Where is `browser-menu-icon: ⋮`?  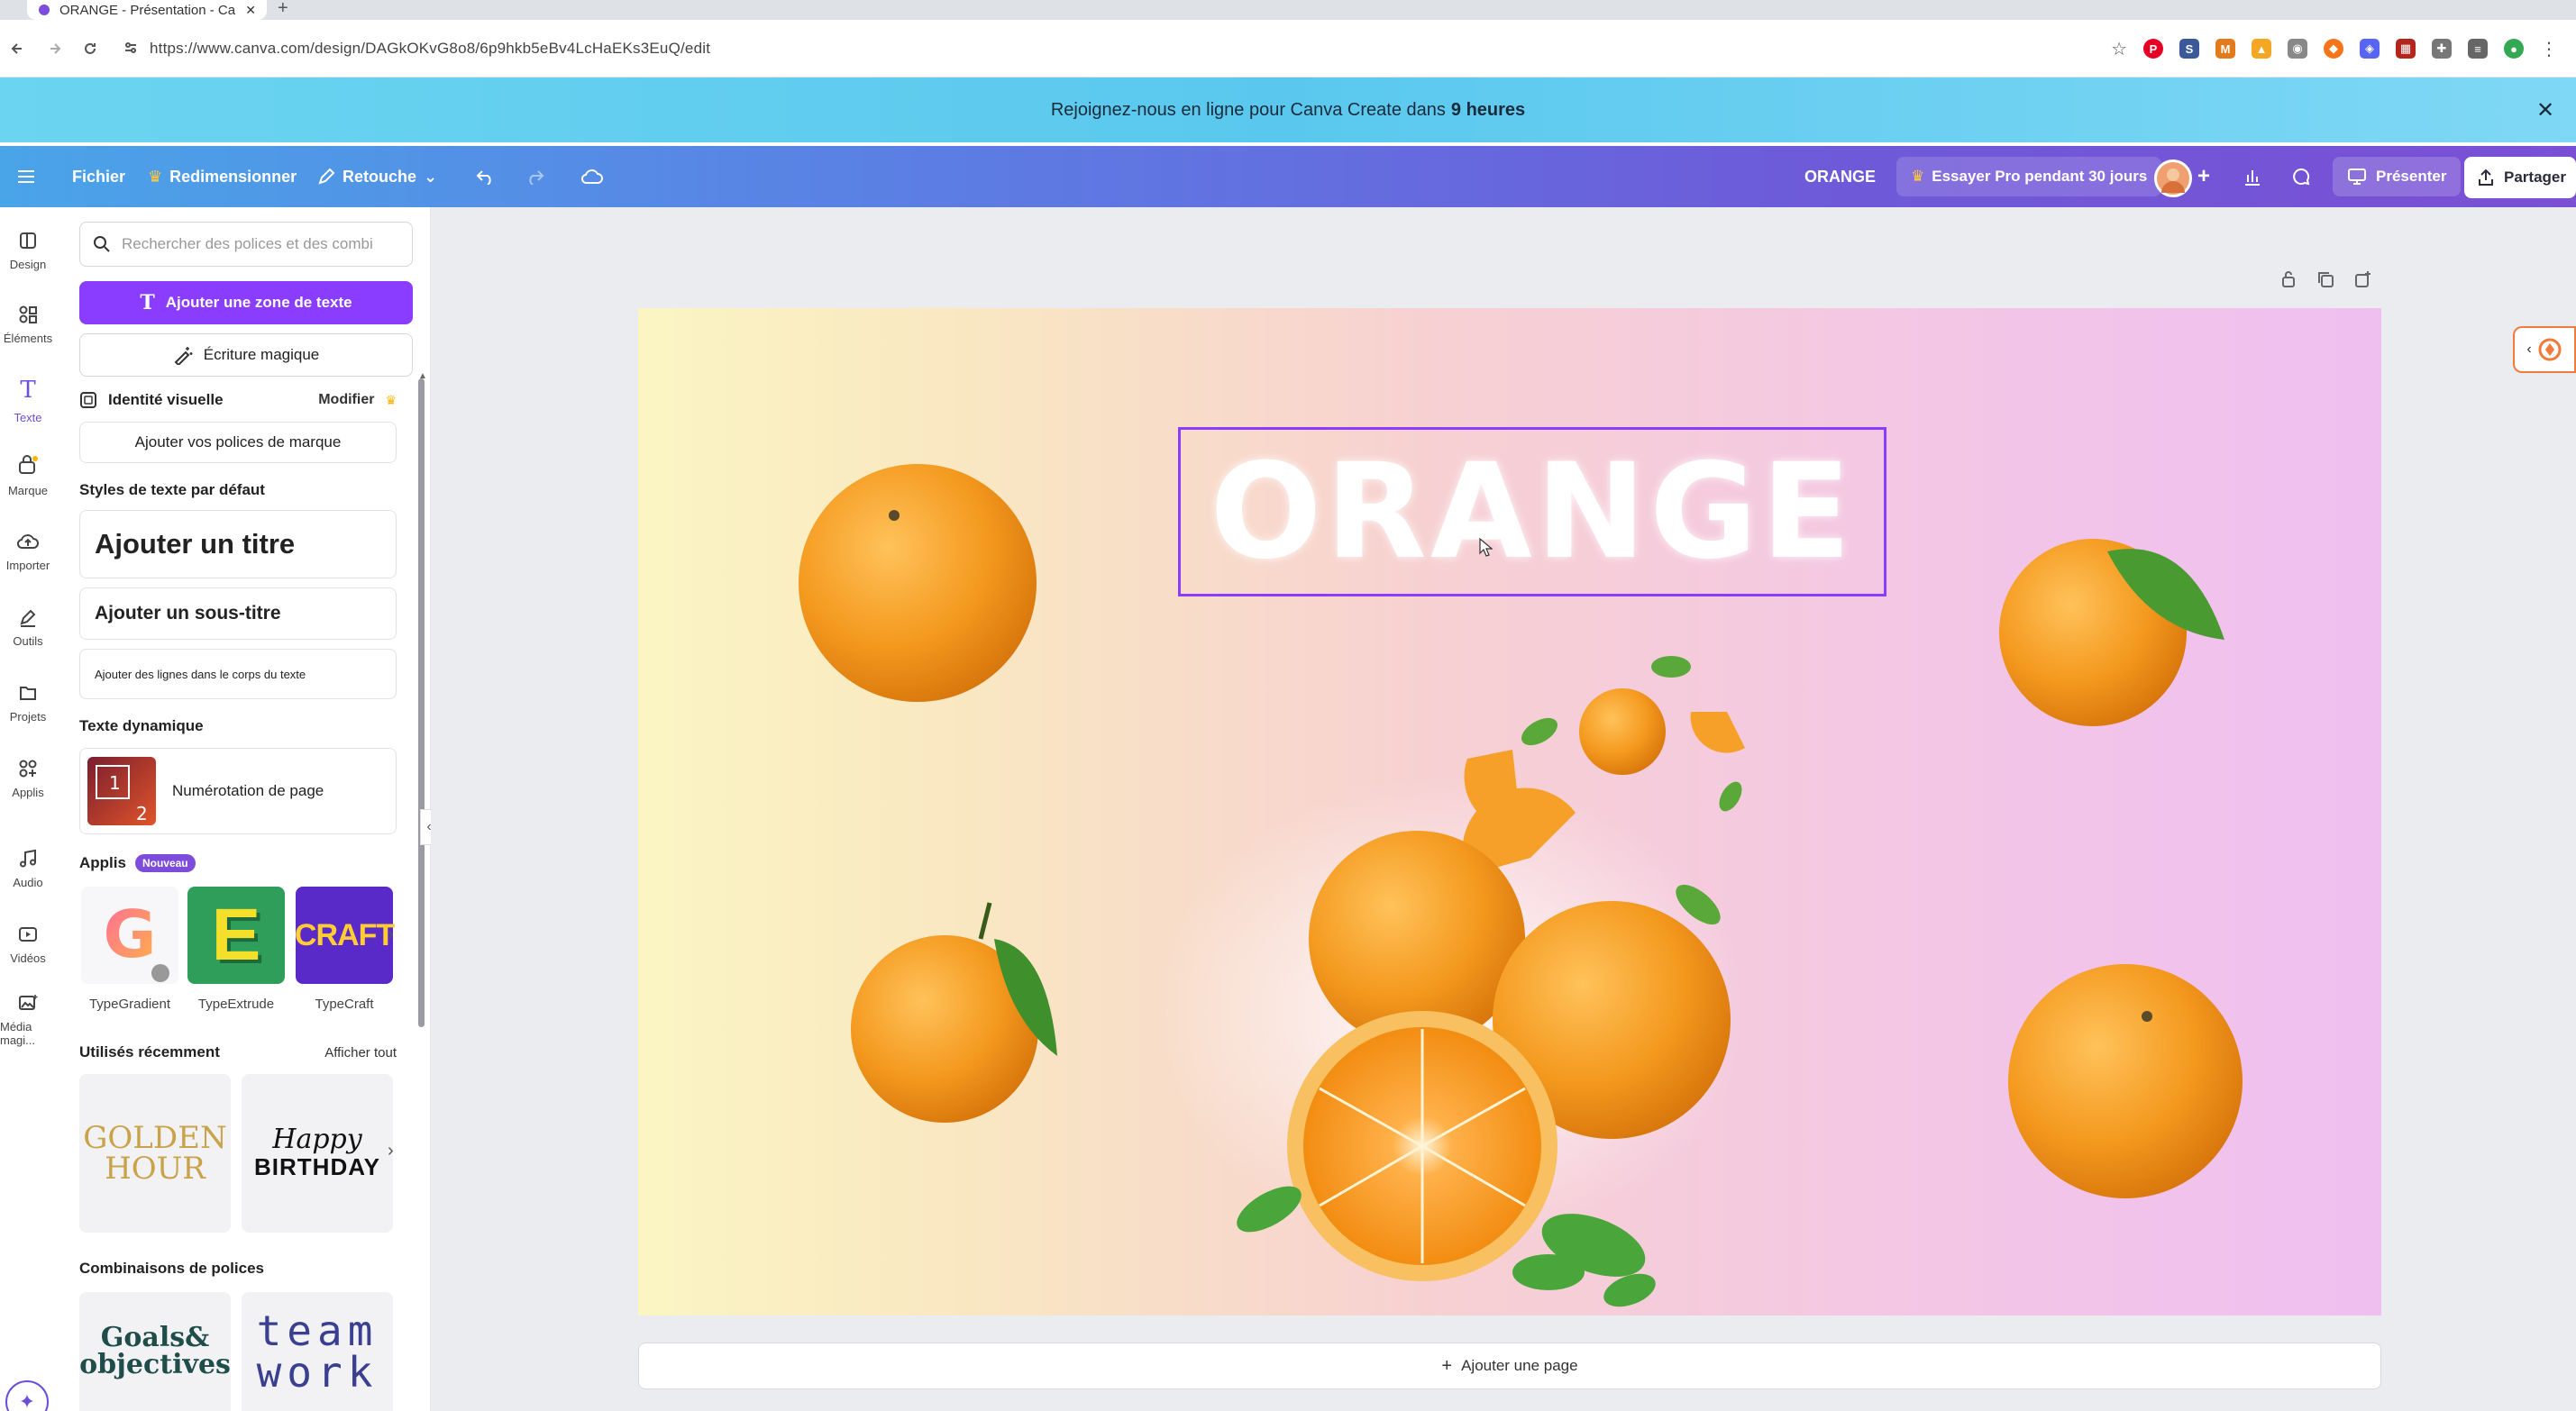 browser-menu-icon: ⋮ is located at coordinates (2549, 49).